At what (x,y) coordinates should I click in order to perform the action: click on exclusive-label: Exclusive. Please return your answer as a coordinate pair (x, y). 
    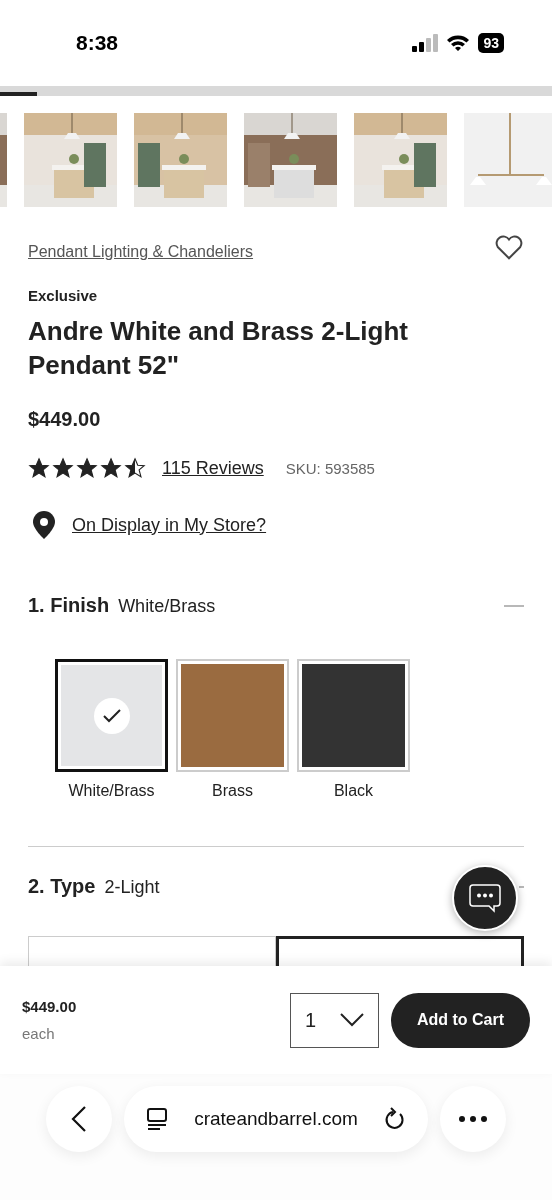
    Looking at the image, I should click on (63, 295).